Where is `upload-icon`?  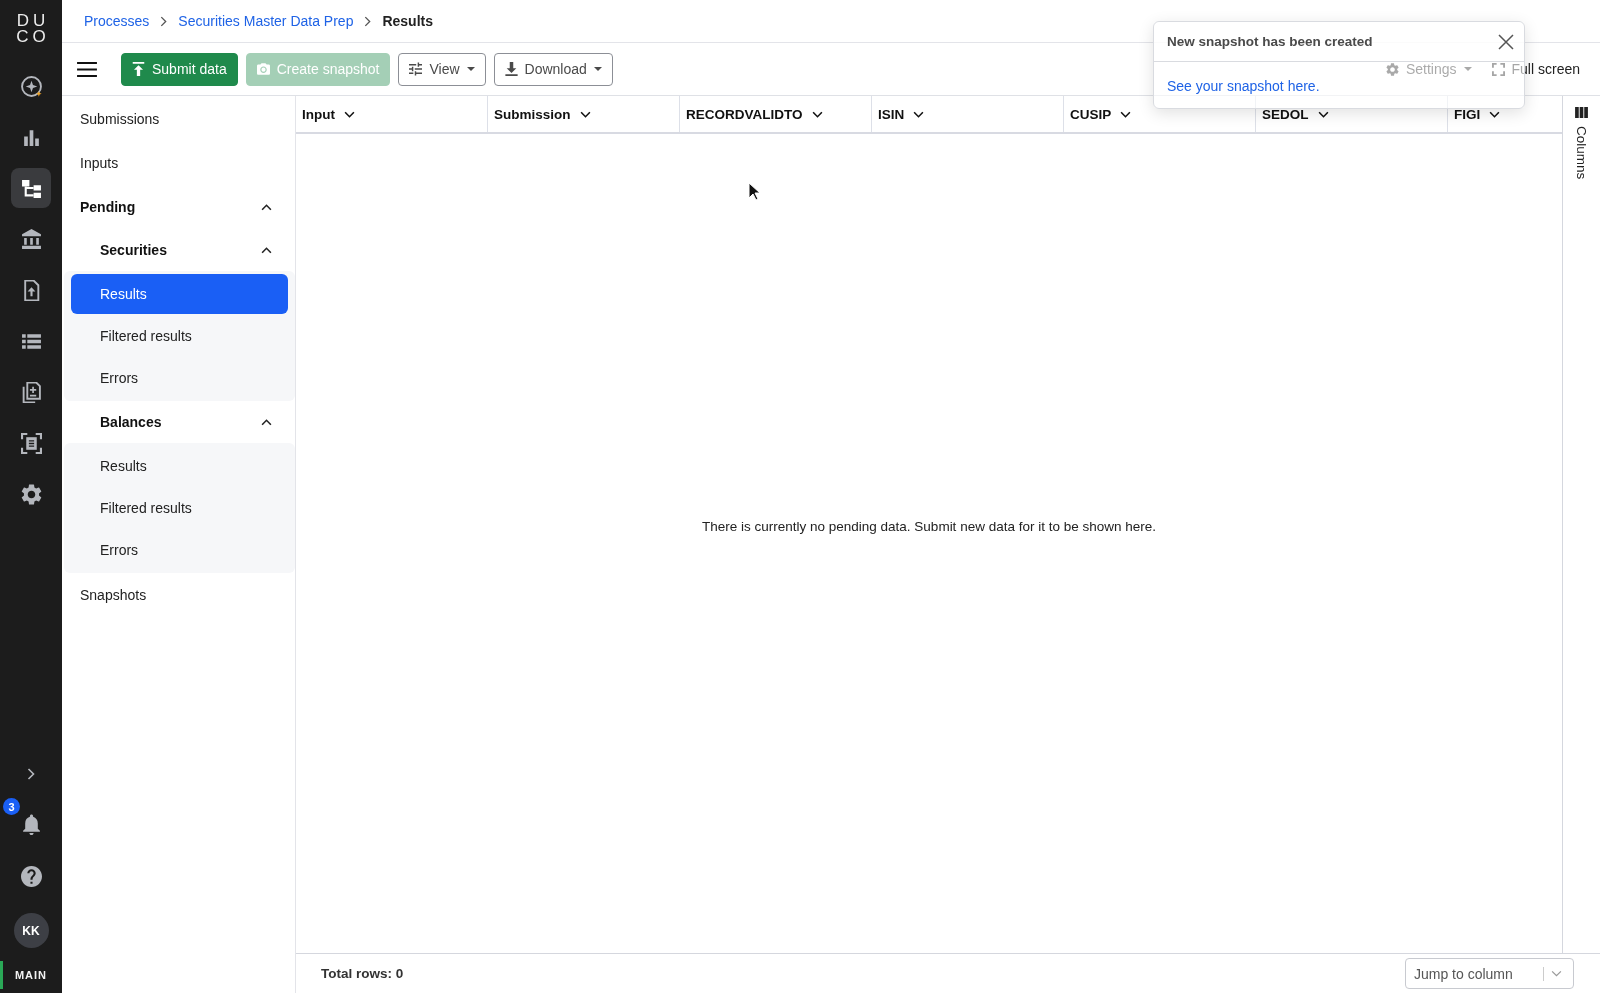 upload-icon is located at coordinates (138, 69).